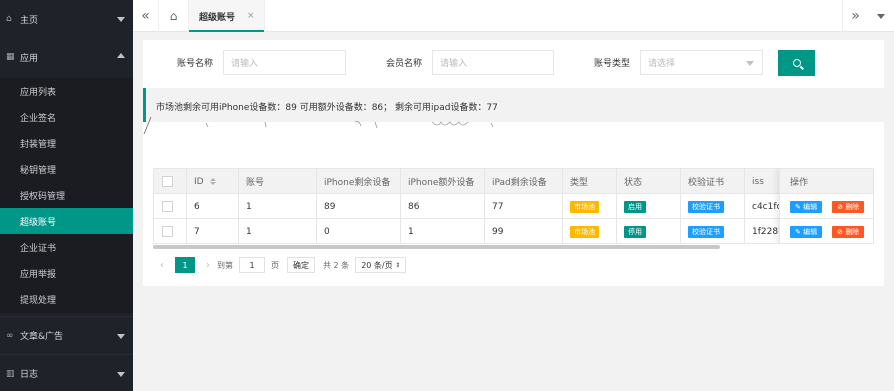  What do you see at coordinates (10, 373) in the screenshot?
I see `log-icon: ▥` at bounding box center [10, 373].